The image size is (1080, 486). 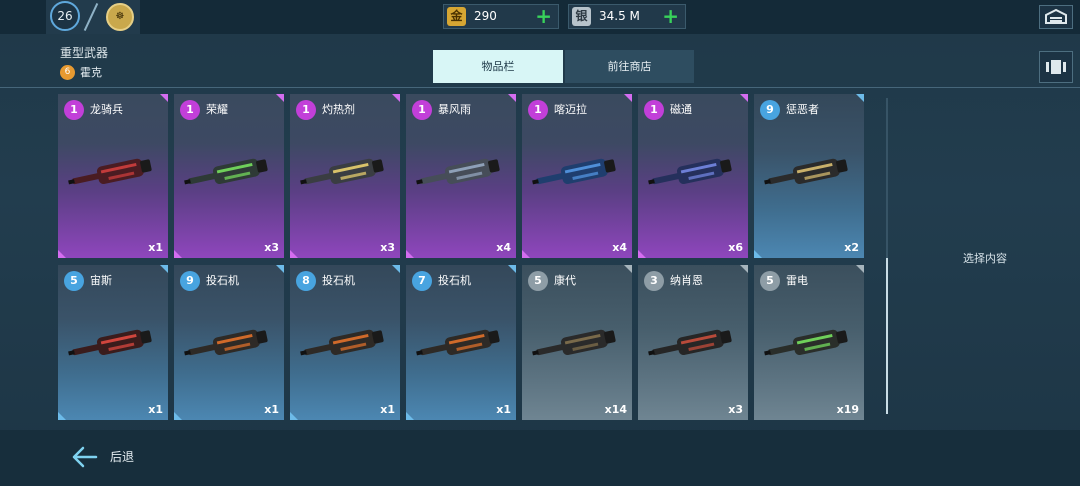 What do you see at coordinates (887, 336) in the screenshot?
I see `scrollbar-thumb` at bounding box center [887, 336].